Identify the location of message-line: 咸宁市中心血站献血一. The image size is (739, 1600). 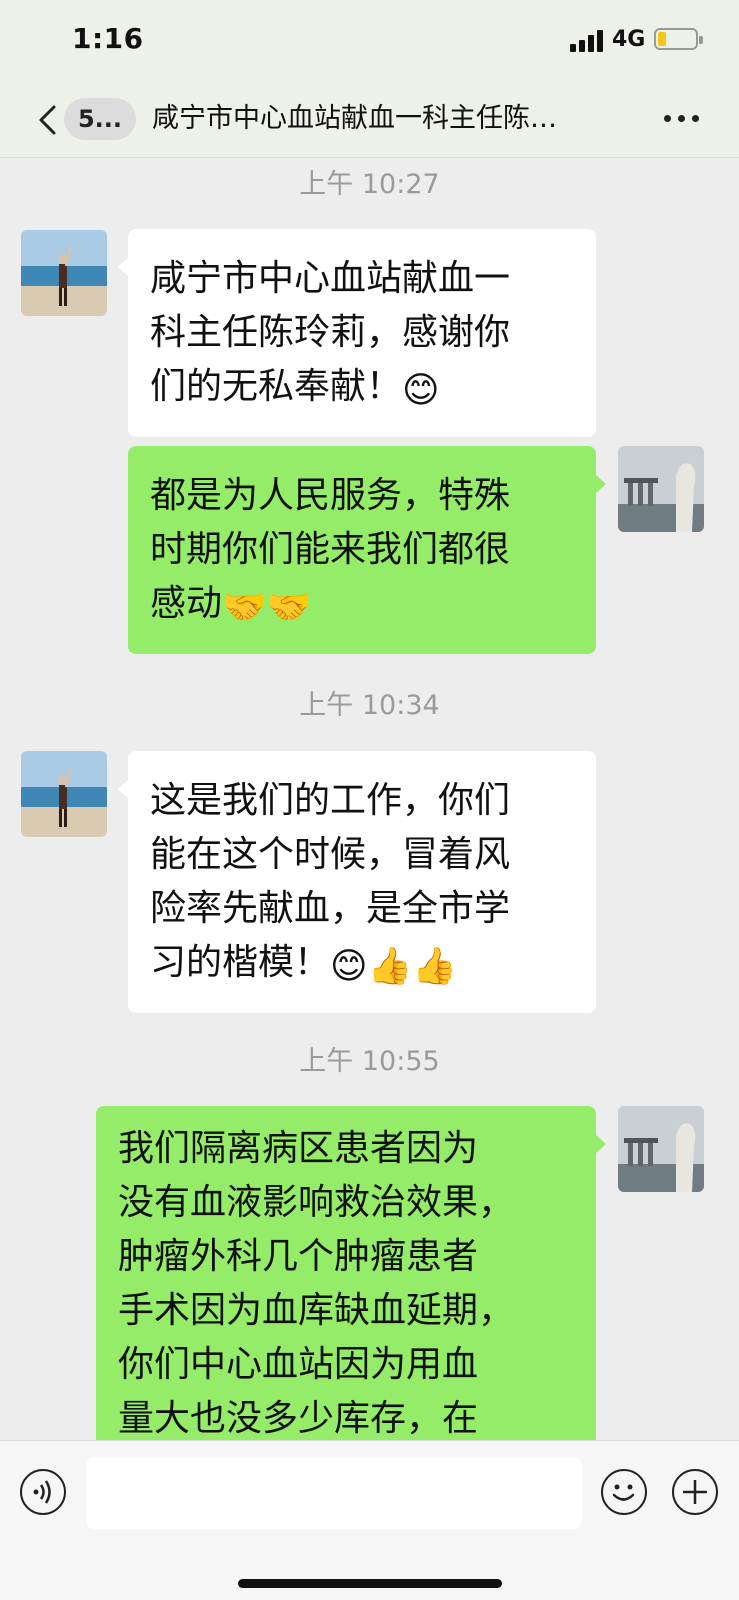
(330, 278).